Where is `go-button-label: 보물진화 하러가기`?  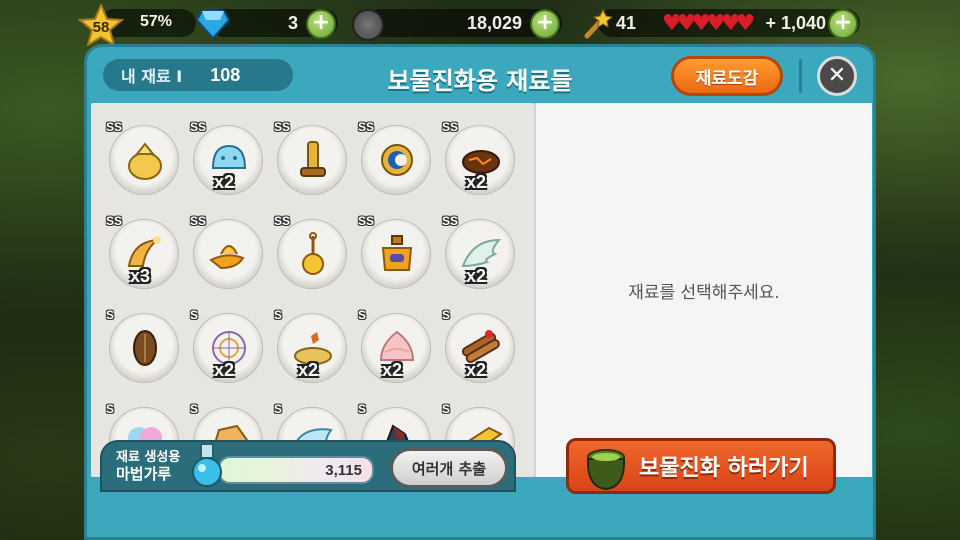 go-button-label: 보물진화 하러가기 is located at coordinates (724, 468).